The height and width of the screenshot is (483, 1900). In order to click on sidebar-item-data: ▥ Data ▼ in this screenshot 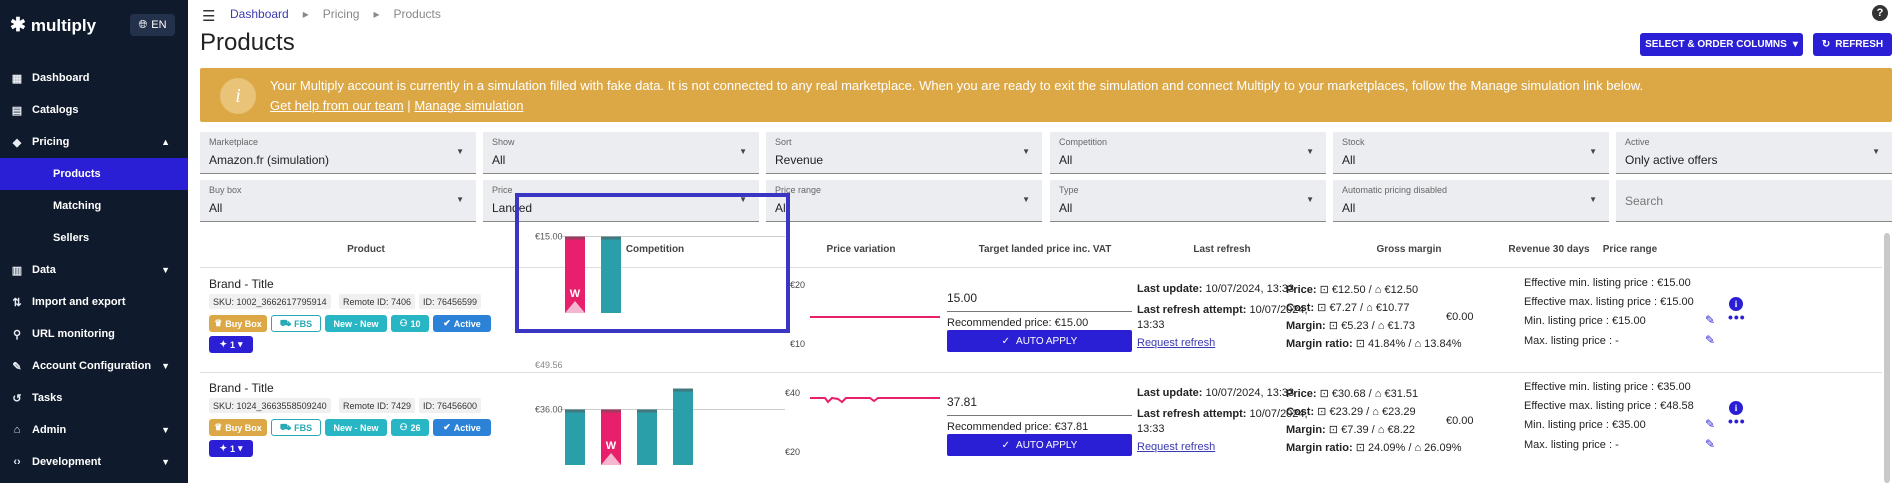, I will do `click(94, 270)`.